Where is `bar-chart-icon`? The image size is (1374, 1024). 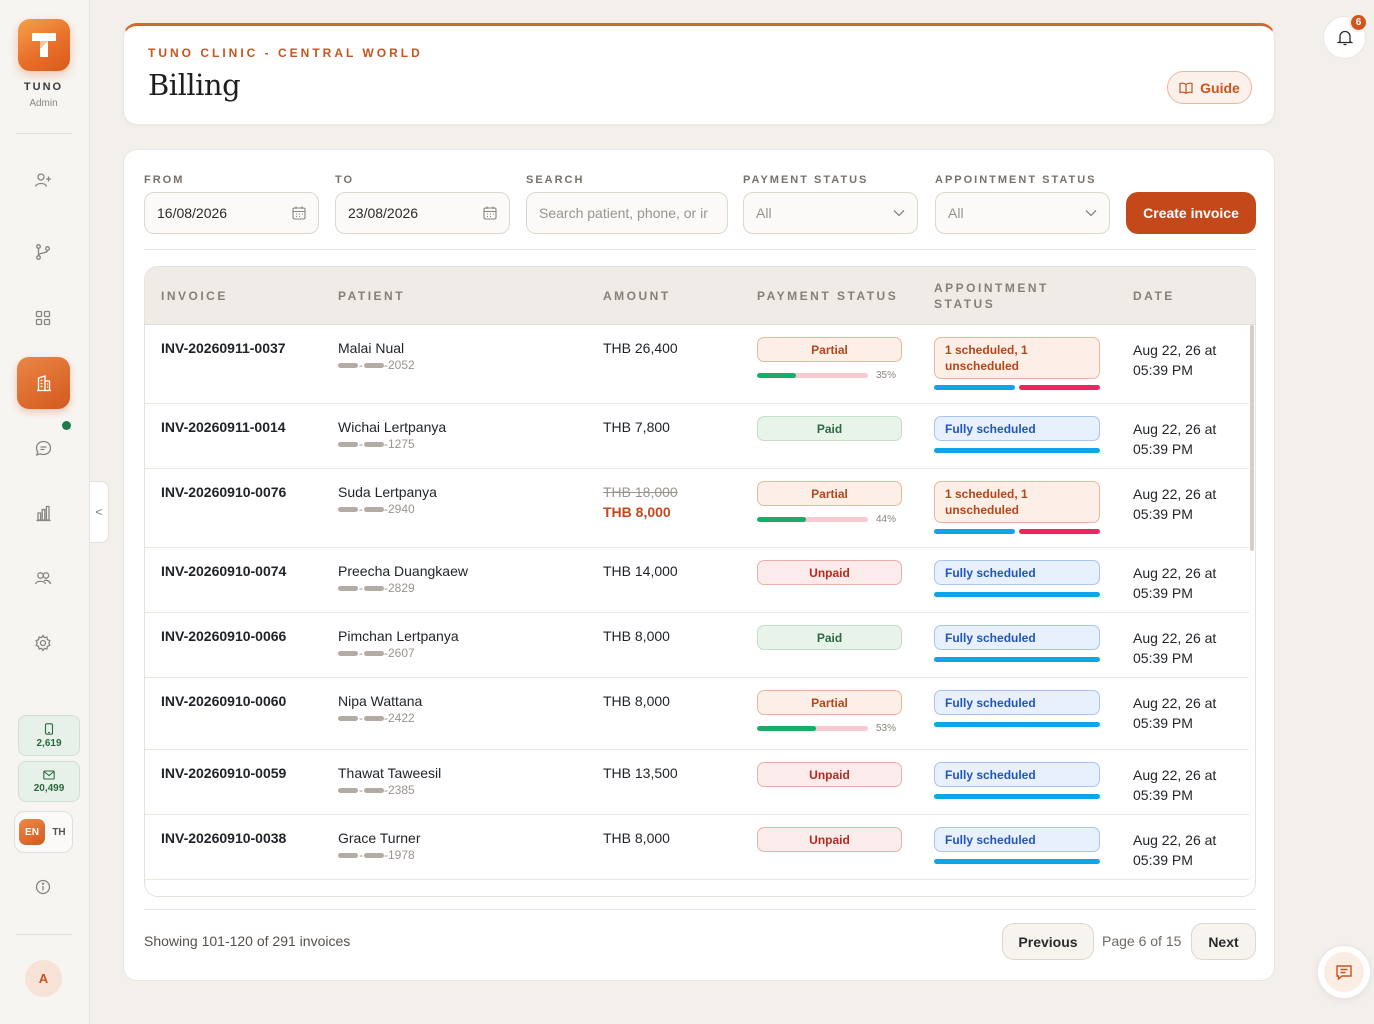 bar-chart-icon is located at coordinates (43, 513).